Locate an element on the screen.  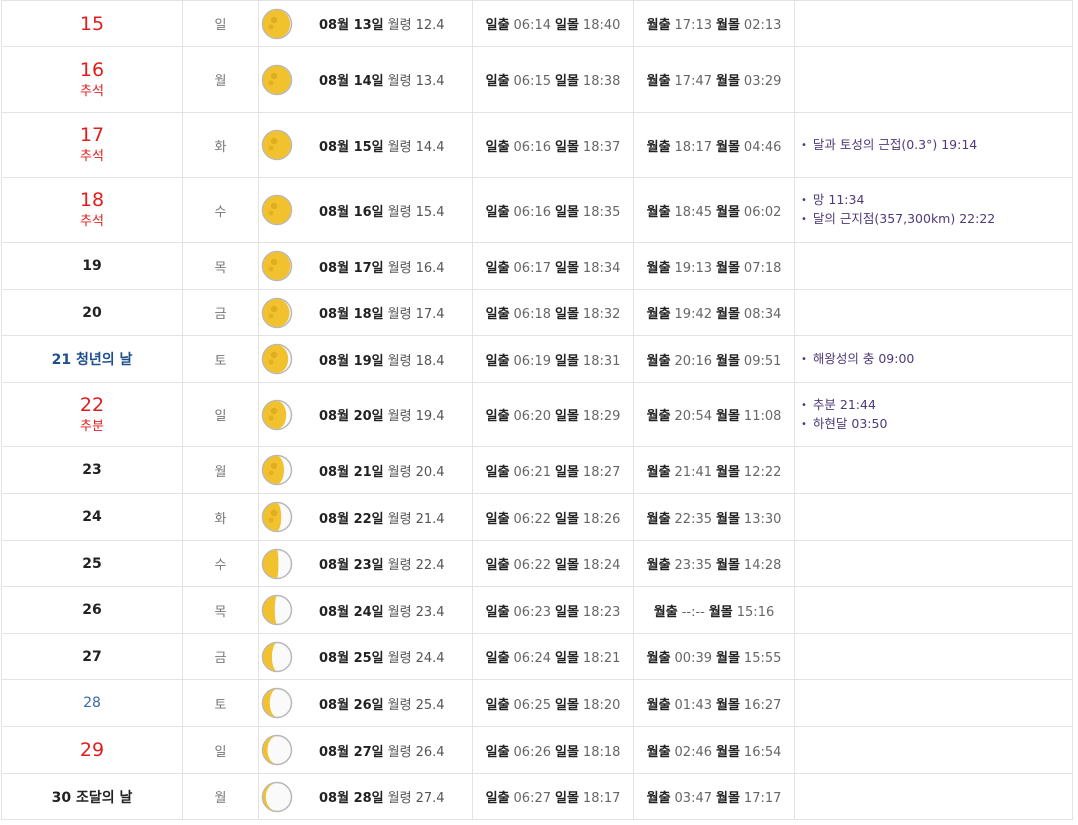
moonrise: 19:13 is located at coordinates (693, 268).